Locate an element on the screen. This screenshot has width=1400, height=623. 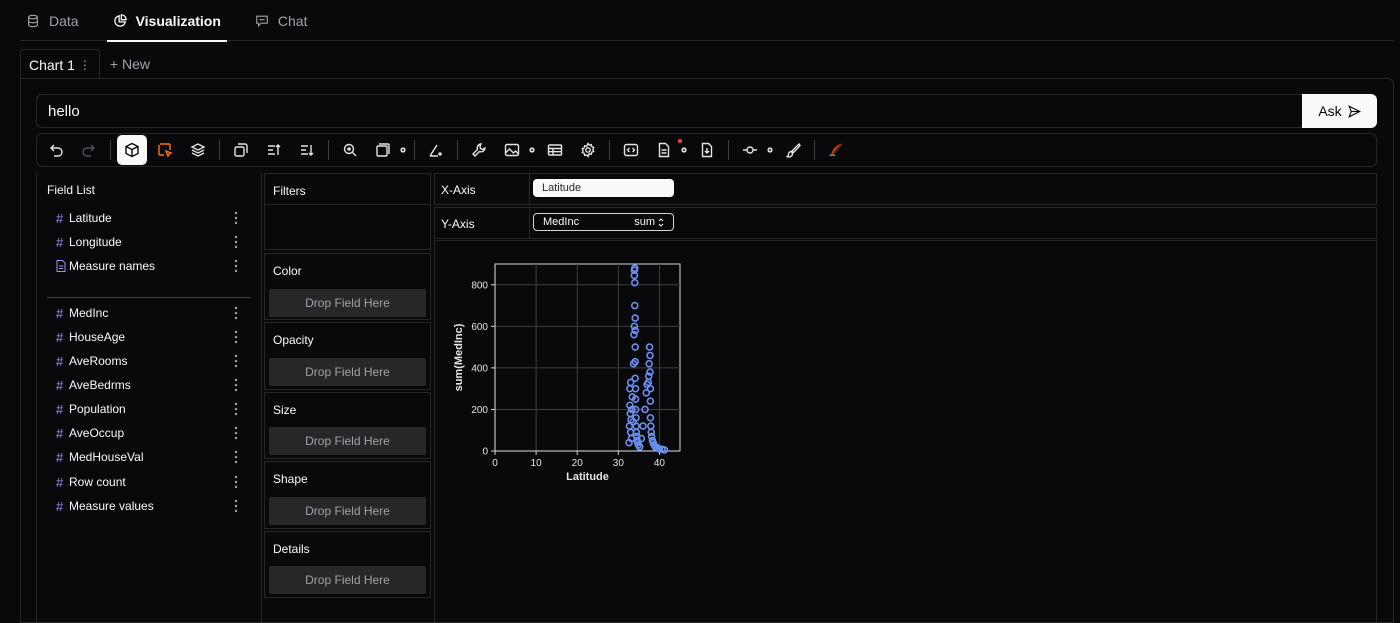
sort-ascending-button is located at coordinates (274, 150).